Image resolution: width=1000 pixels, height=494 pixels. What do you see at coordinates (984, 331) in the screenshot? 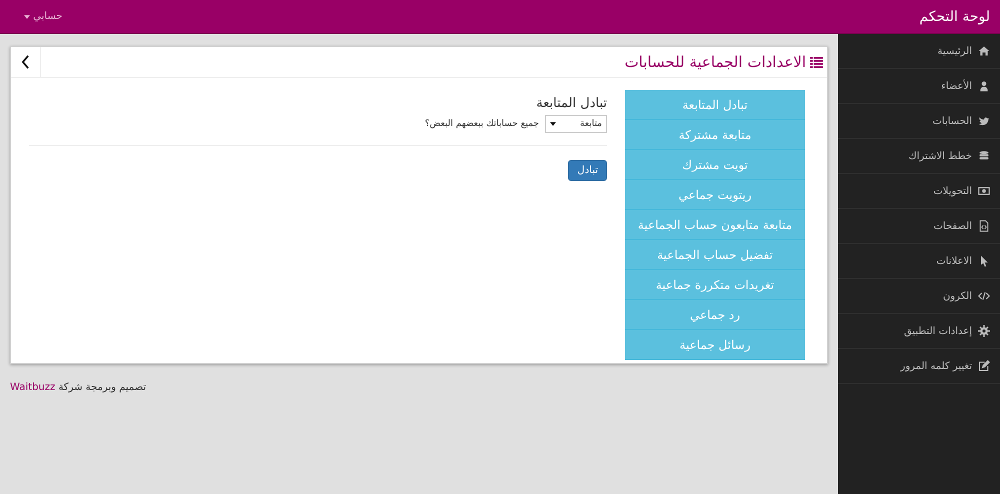
I see `gear-icon` at bounding box center [984, 331].